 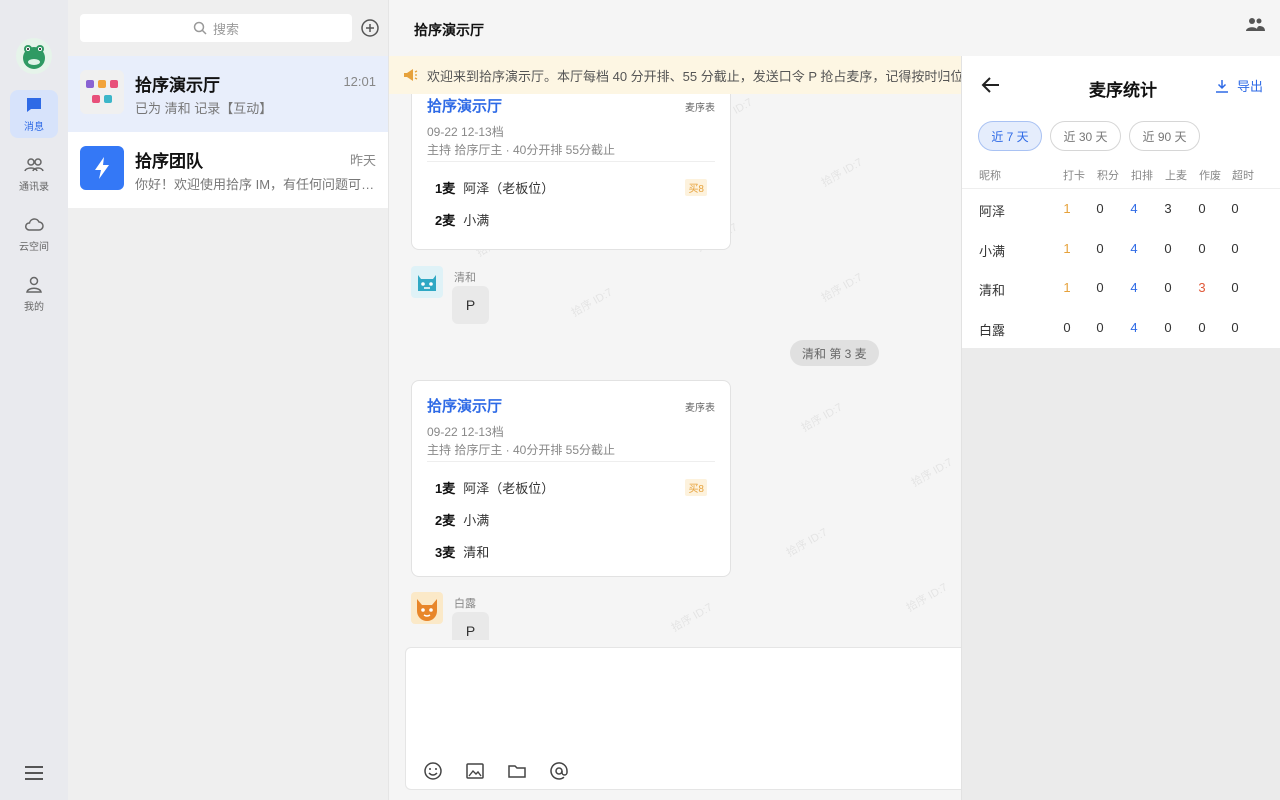 What do you see at coordinates (1100, 208) in the screenshot?
I see `points-count: 0` at bounding box center [1100, 208].